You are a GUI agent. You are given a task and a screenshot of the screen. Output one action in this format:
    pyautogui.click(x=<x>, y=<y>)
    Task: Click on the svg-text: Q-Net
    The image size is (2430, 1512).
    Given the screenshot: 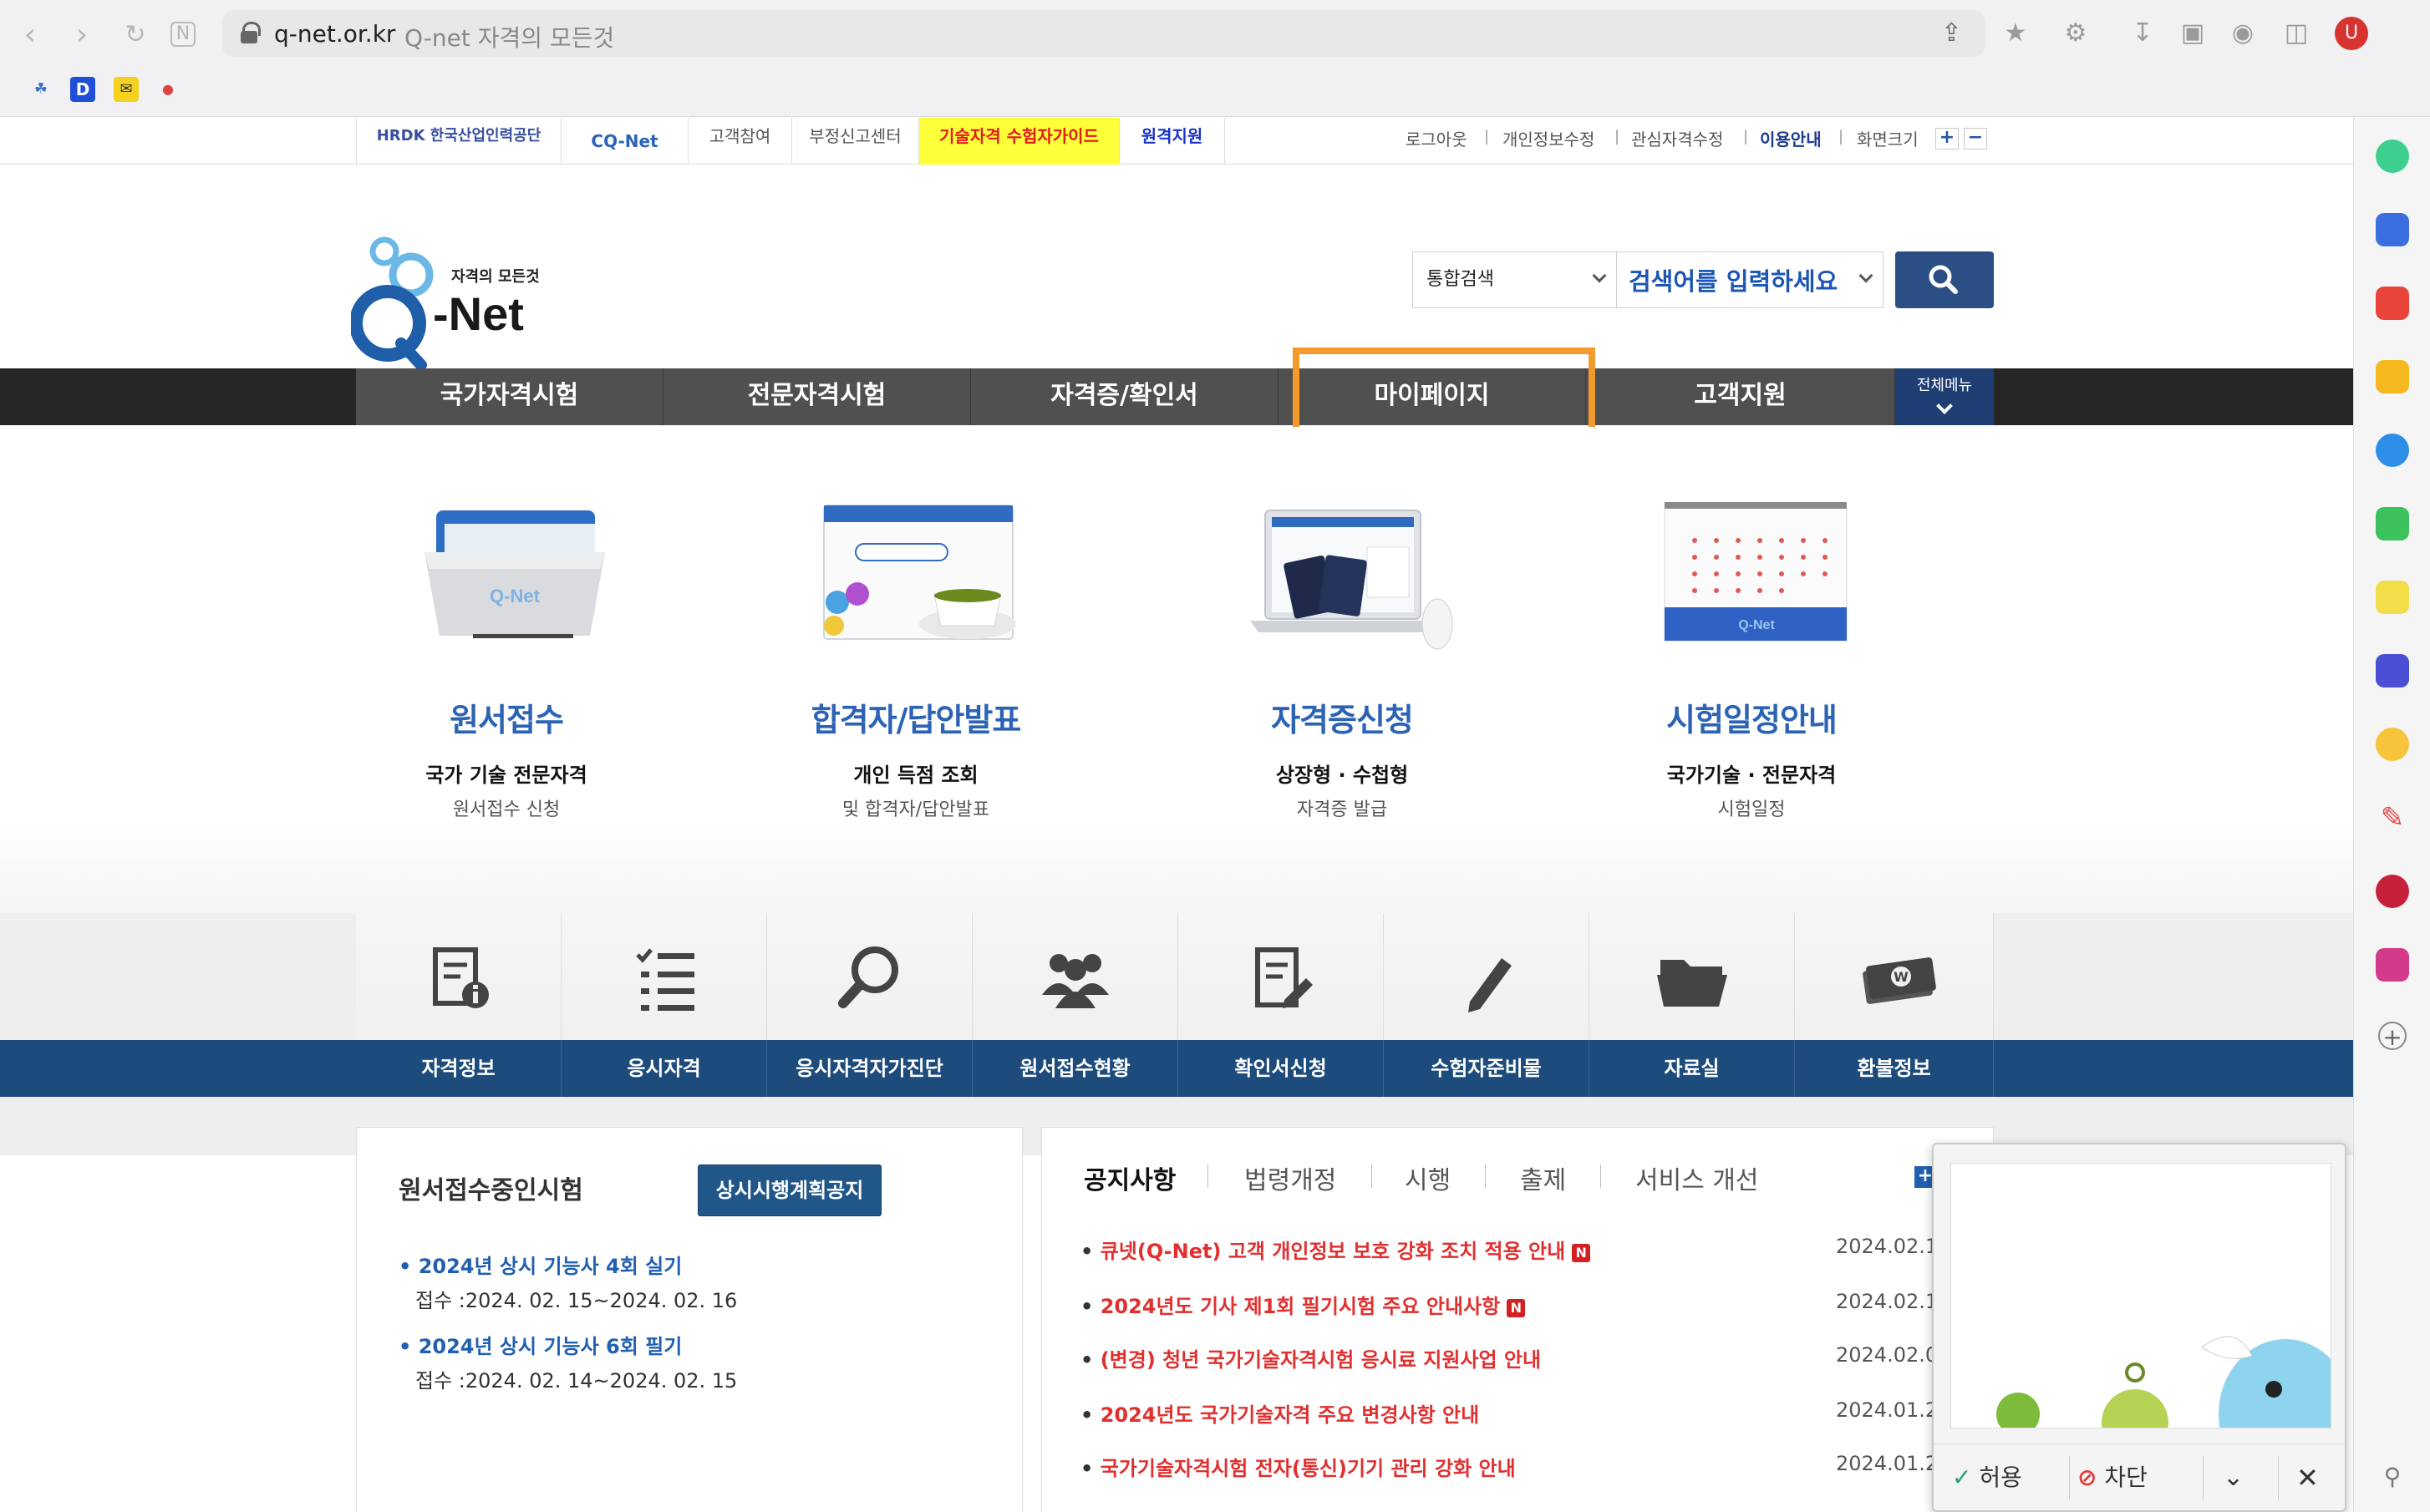 What is the action you would take?
    pyautogui.click(x=515, y=596)
    